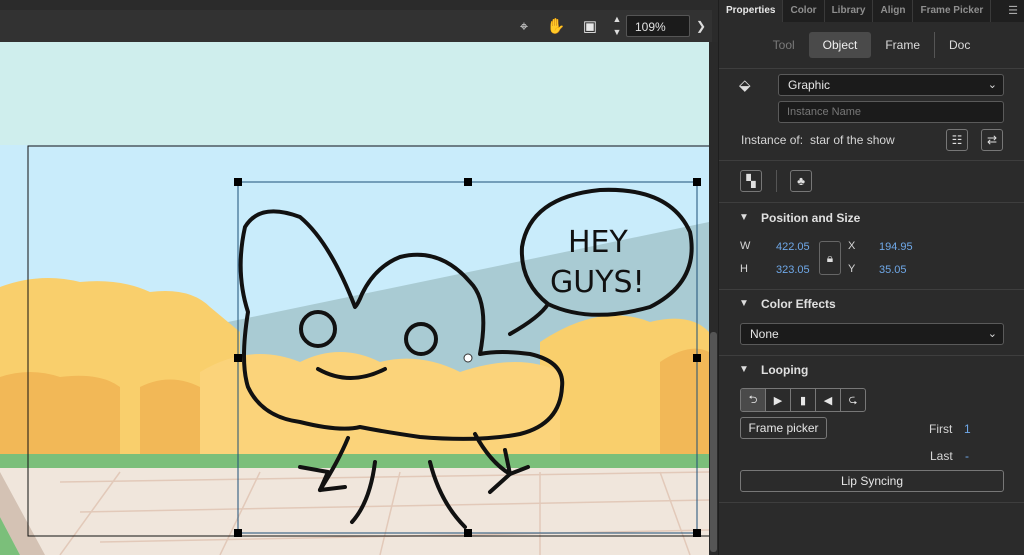 This screenshot has height=555, width=1024. Describe the element at coordinates (590, 26) in the screenshot. I see `clip-canvas-icon: ▣` at that location.